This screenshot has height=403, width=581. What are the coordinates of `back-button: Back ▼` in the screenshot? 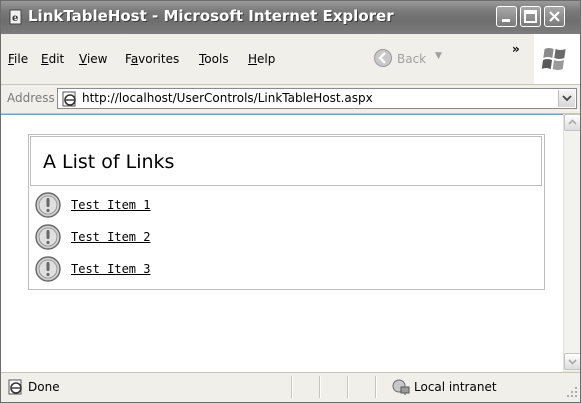 It's located at (413, 59).